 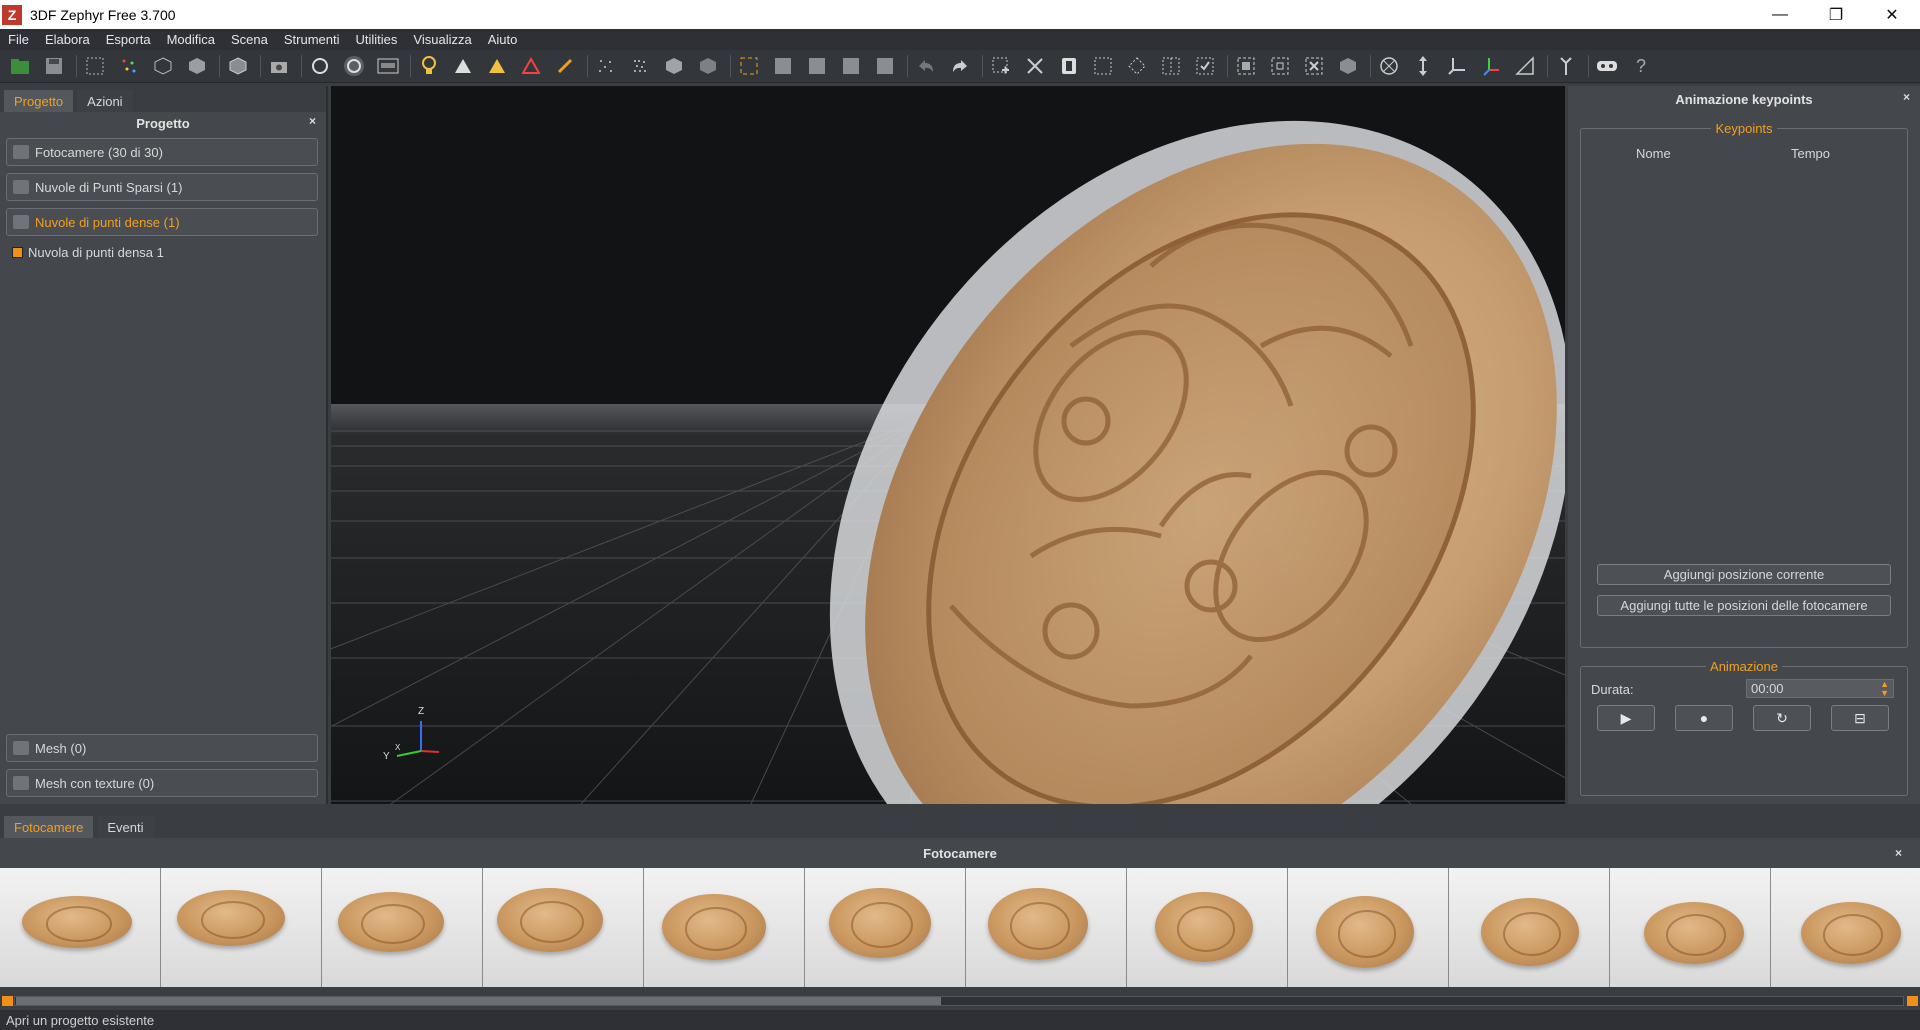 What do you see at coordinates (129, 66) in the screenshot?
I see `points-icon` at bounding box center [129, 66].